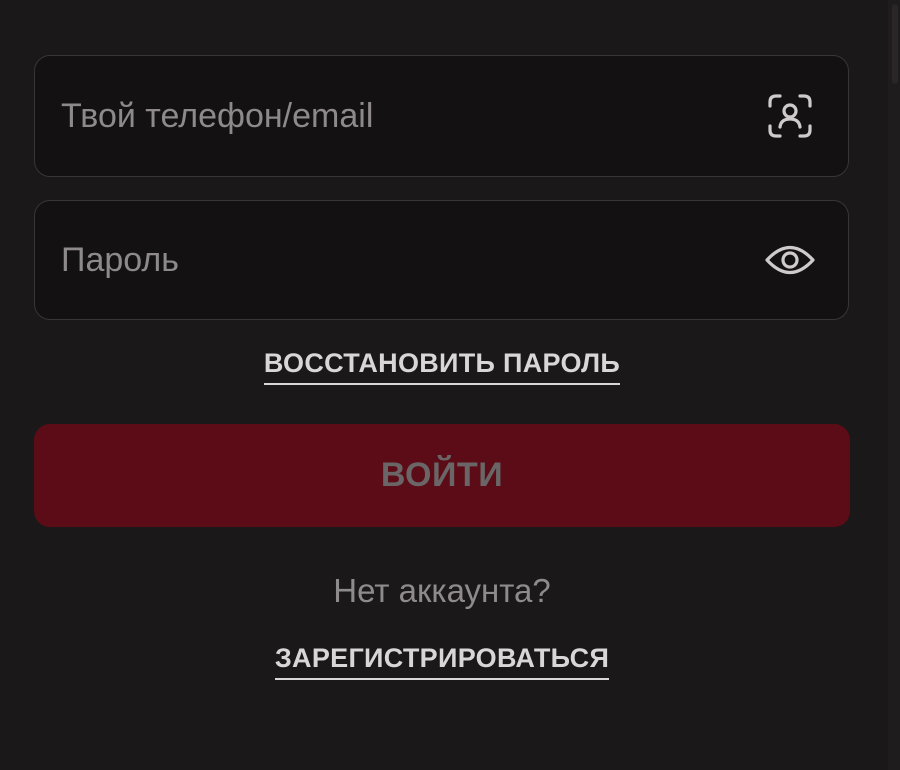  I want to click on restore-password-link: ВОССТАНОВИТЬ ПАРОЛЬ, so click(442, 366).